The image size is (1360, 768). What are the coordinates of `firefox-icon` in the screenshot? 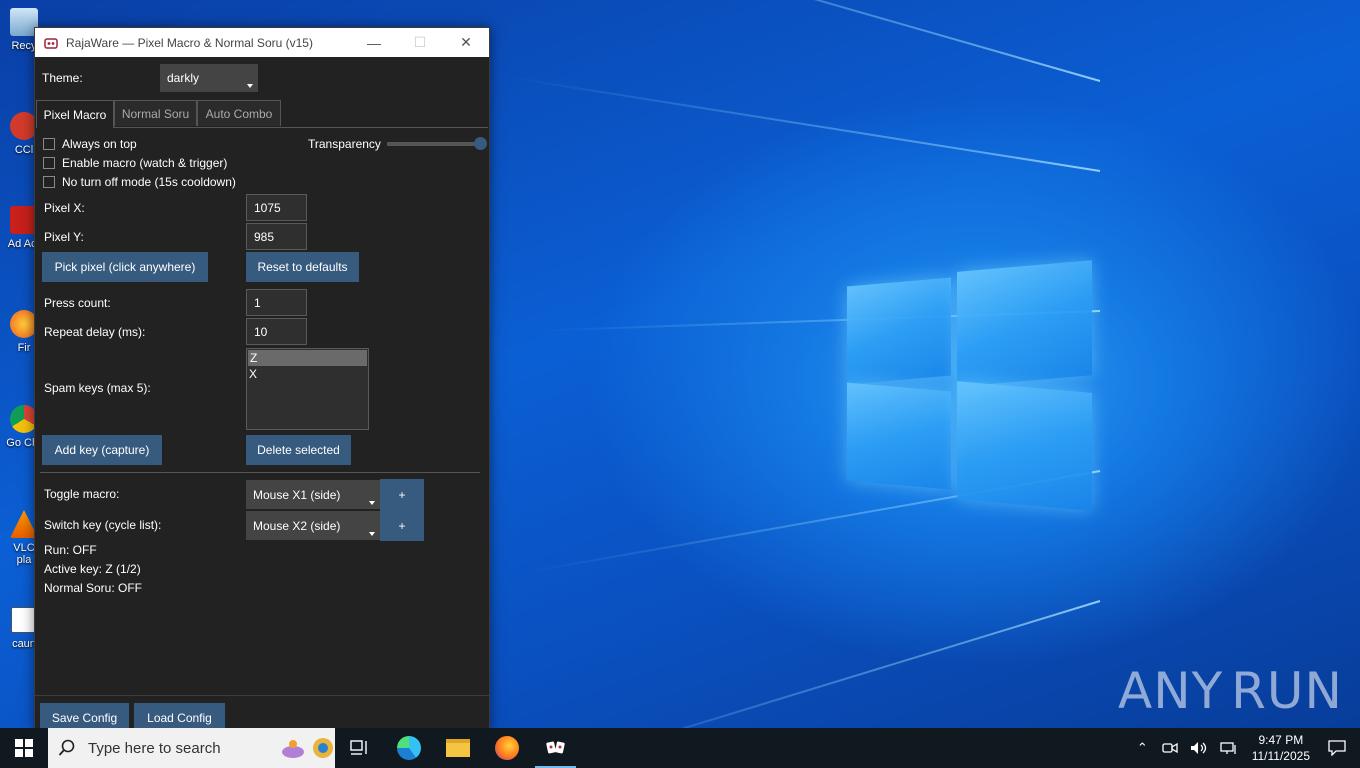 It's located at (506, 748).